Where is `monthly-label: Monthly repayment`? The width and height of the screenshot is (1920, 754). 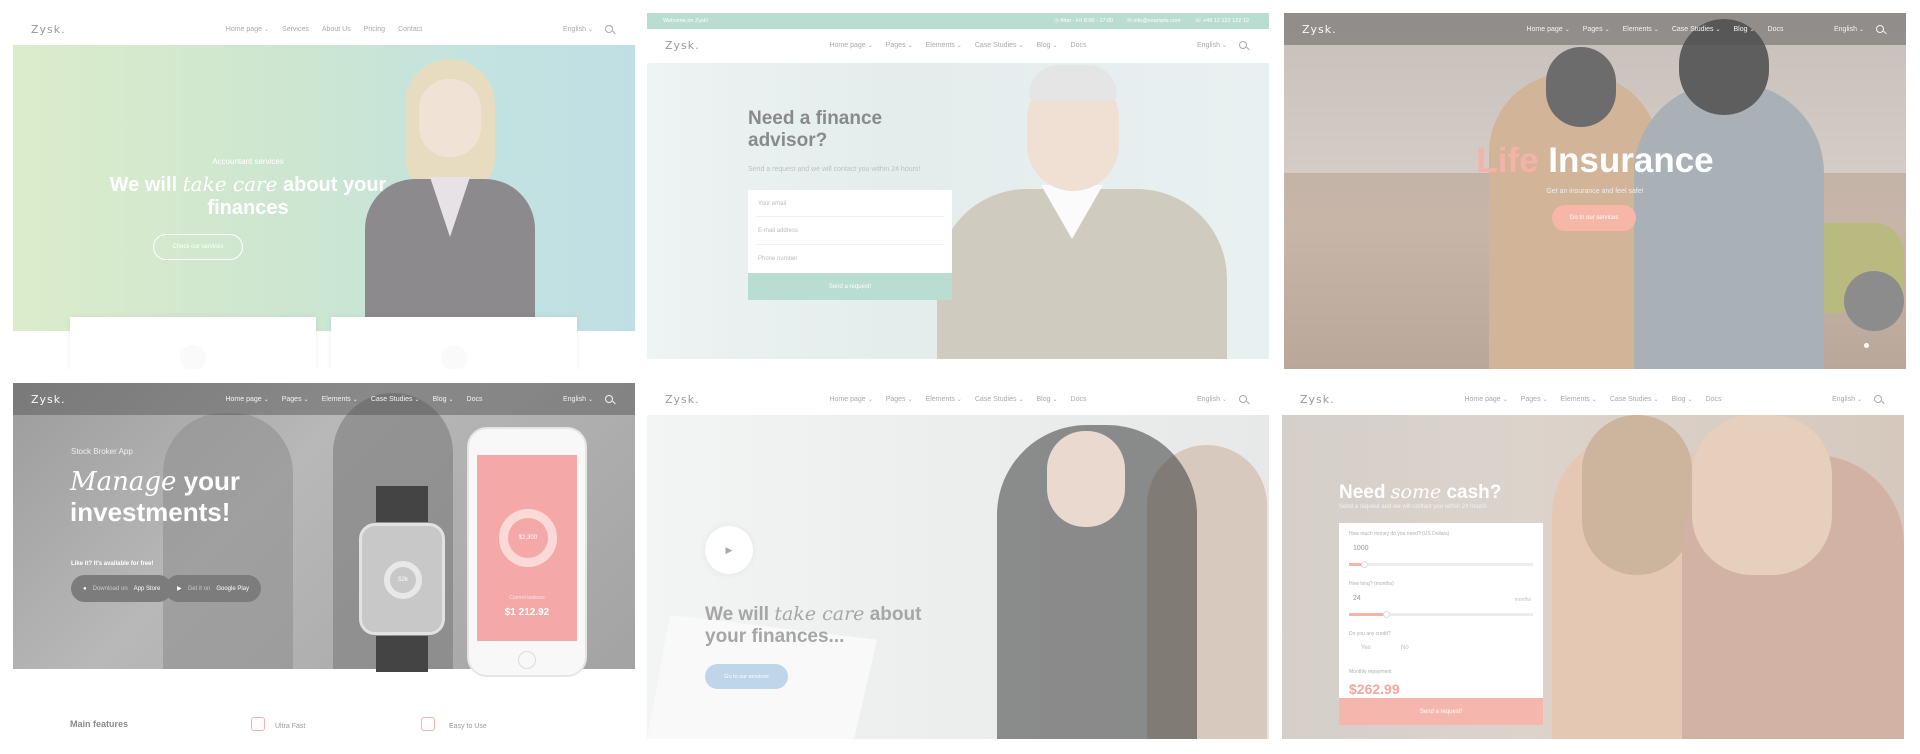 monthly-label: Monthly repayment is located at coordinates (1370, 672).